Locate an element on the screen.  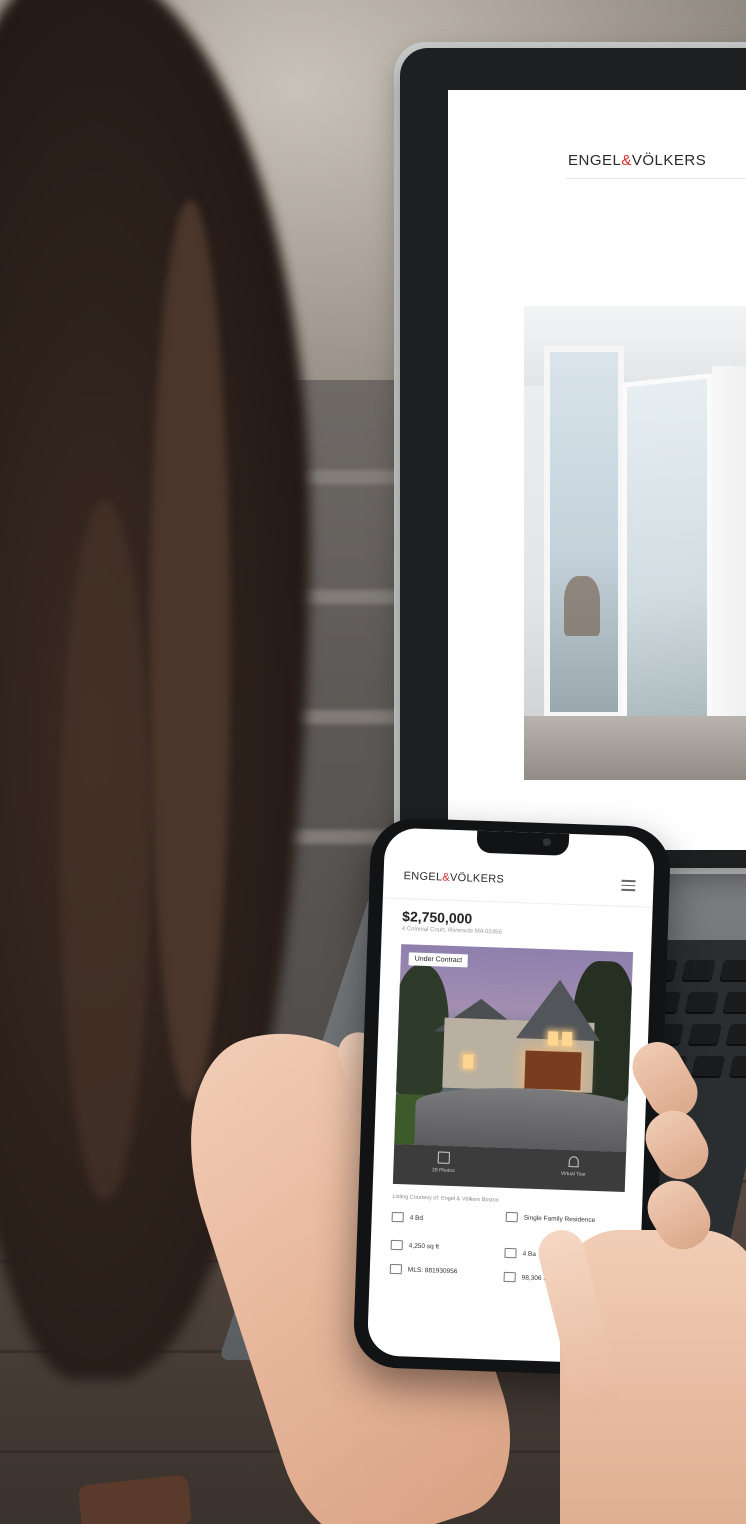
hamburger-menu-icon is located at coordinates (628, 885).